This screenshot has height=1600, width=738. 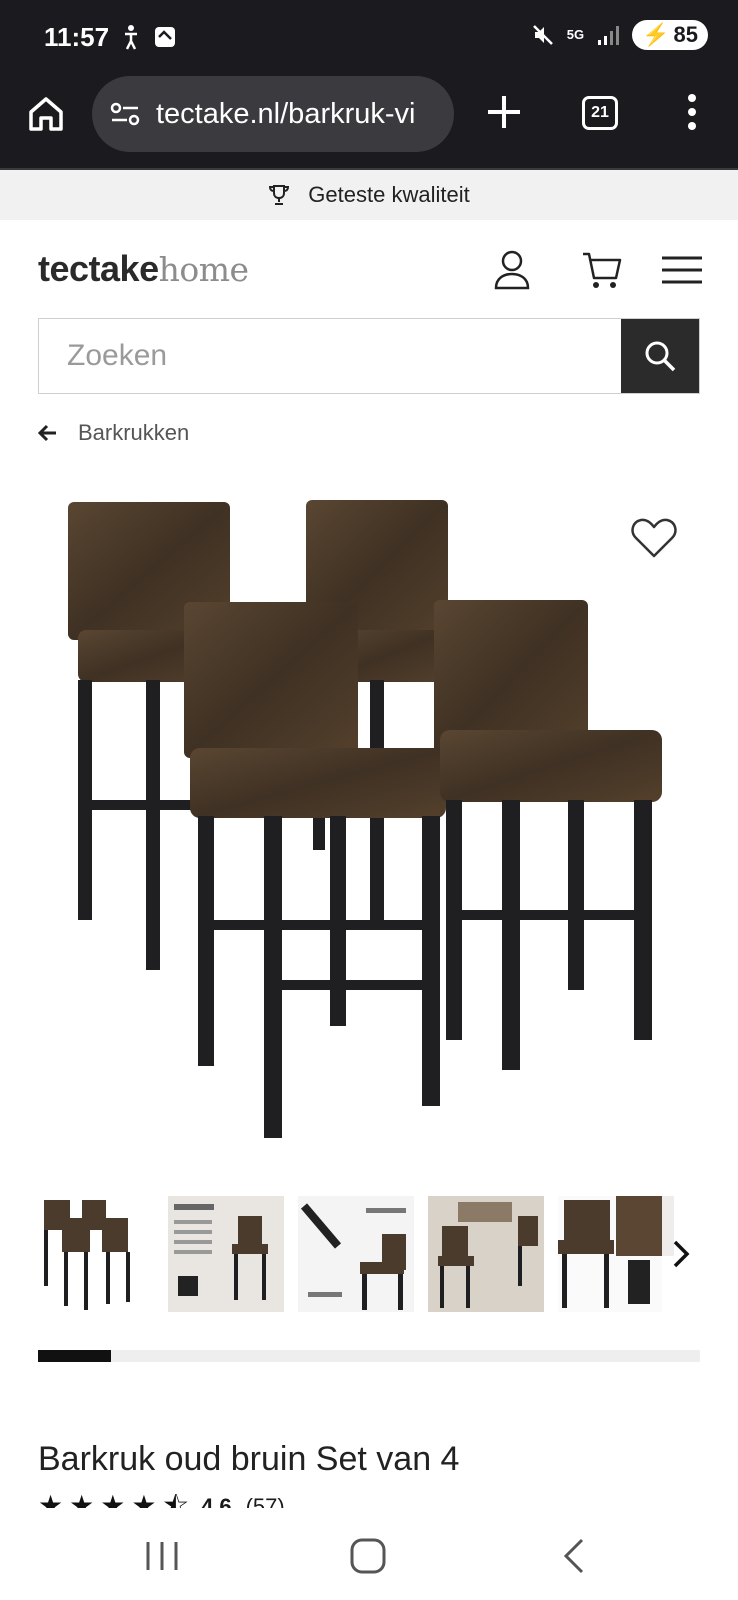 I want to click on site-logo: tectakehome, so click(x=143, y=269).